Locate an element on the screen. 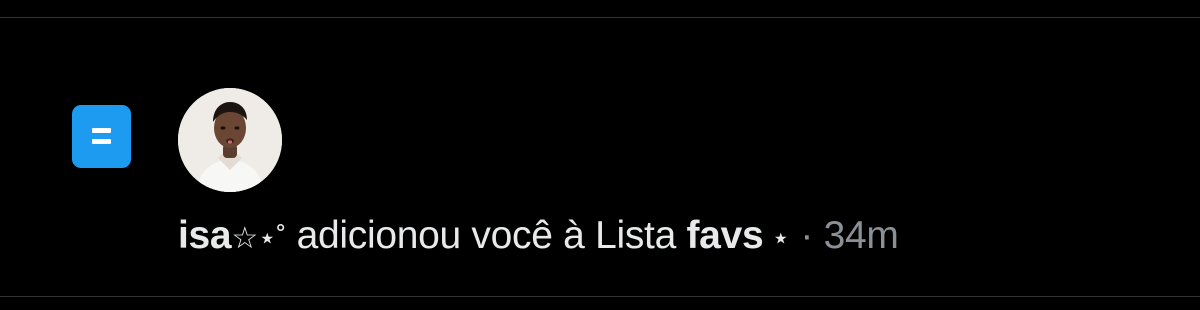 The width and height of the screenshot is (1200, 310). list-icon is located at coordinates (101, 136).